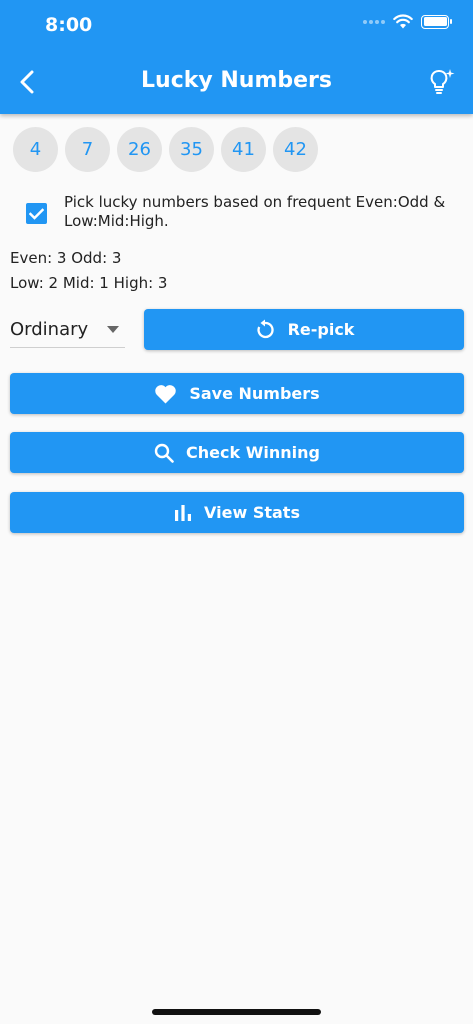 The height and width of the screenshot is (1024, 473). I want to click on lucky-hint-button, so click(442, 82).